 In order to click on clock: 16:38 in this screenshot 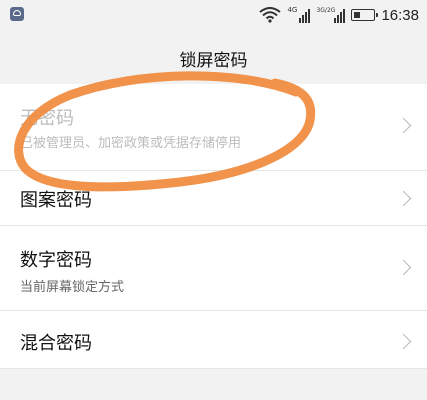, I will do `click(400, 15)`.